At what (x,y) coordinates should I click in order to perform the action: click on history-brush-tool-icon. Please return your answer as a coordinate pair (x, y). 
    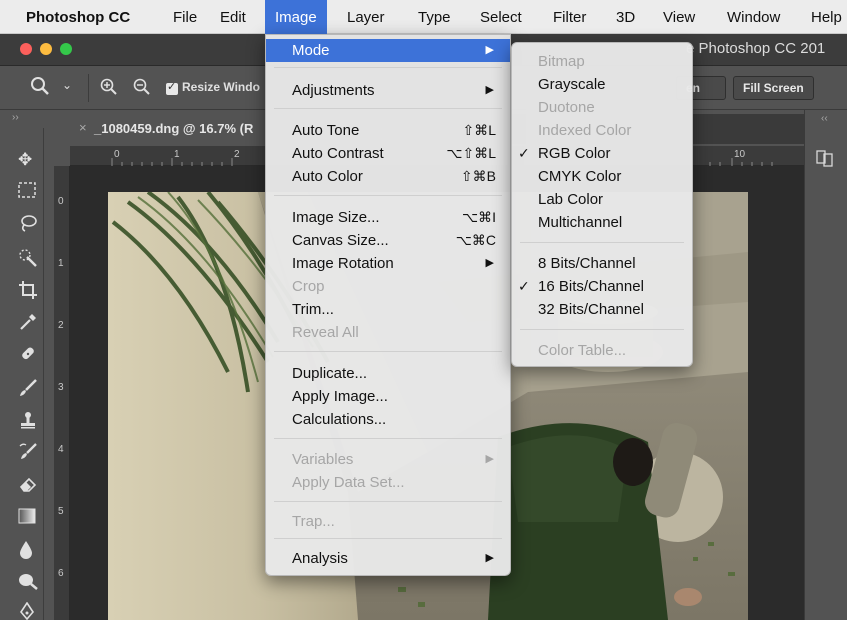
    Looking at the image, I should click on (28, 454).